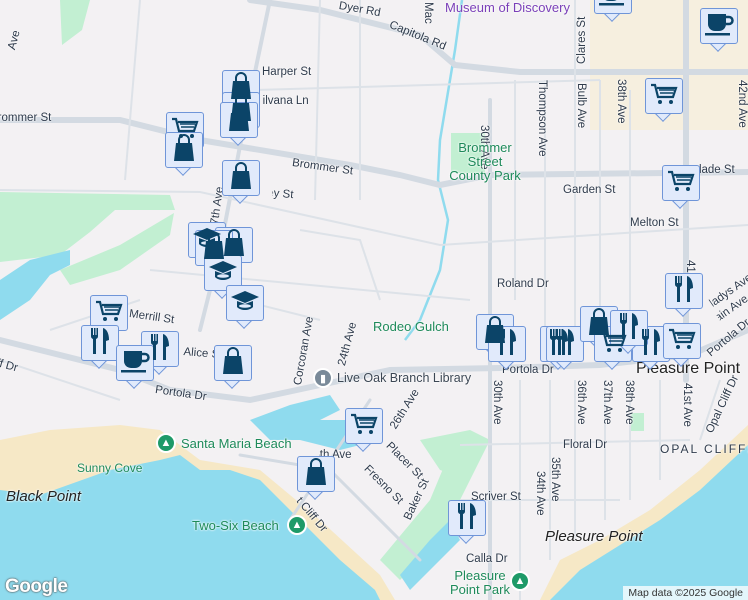 The width and height of the screenshot is (748, 600). What do you see at coordinates (323, 378) in the screenshot?
I see `library-icon: ▮` at bounding box center [323, 378].